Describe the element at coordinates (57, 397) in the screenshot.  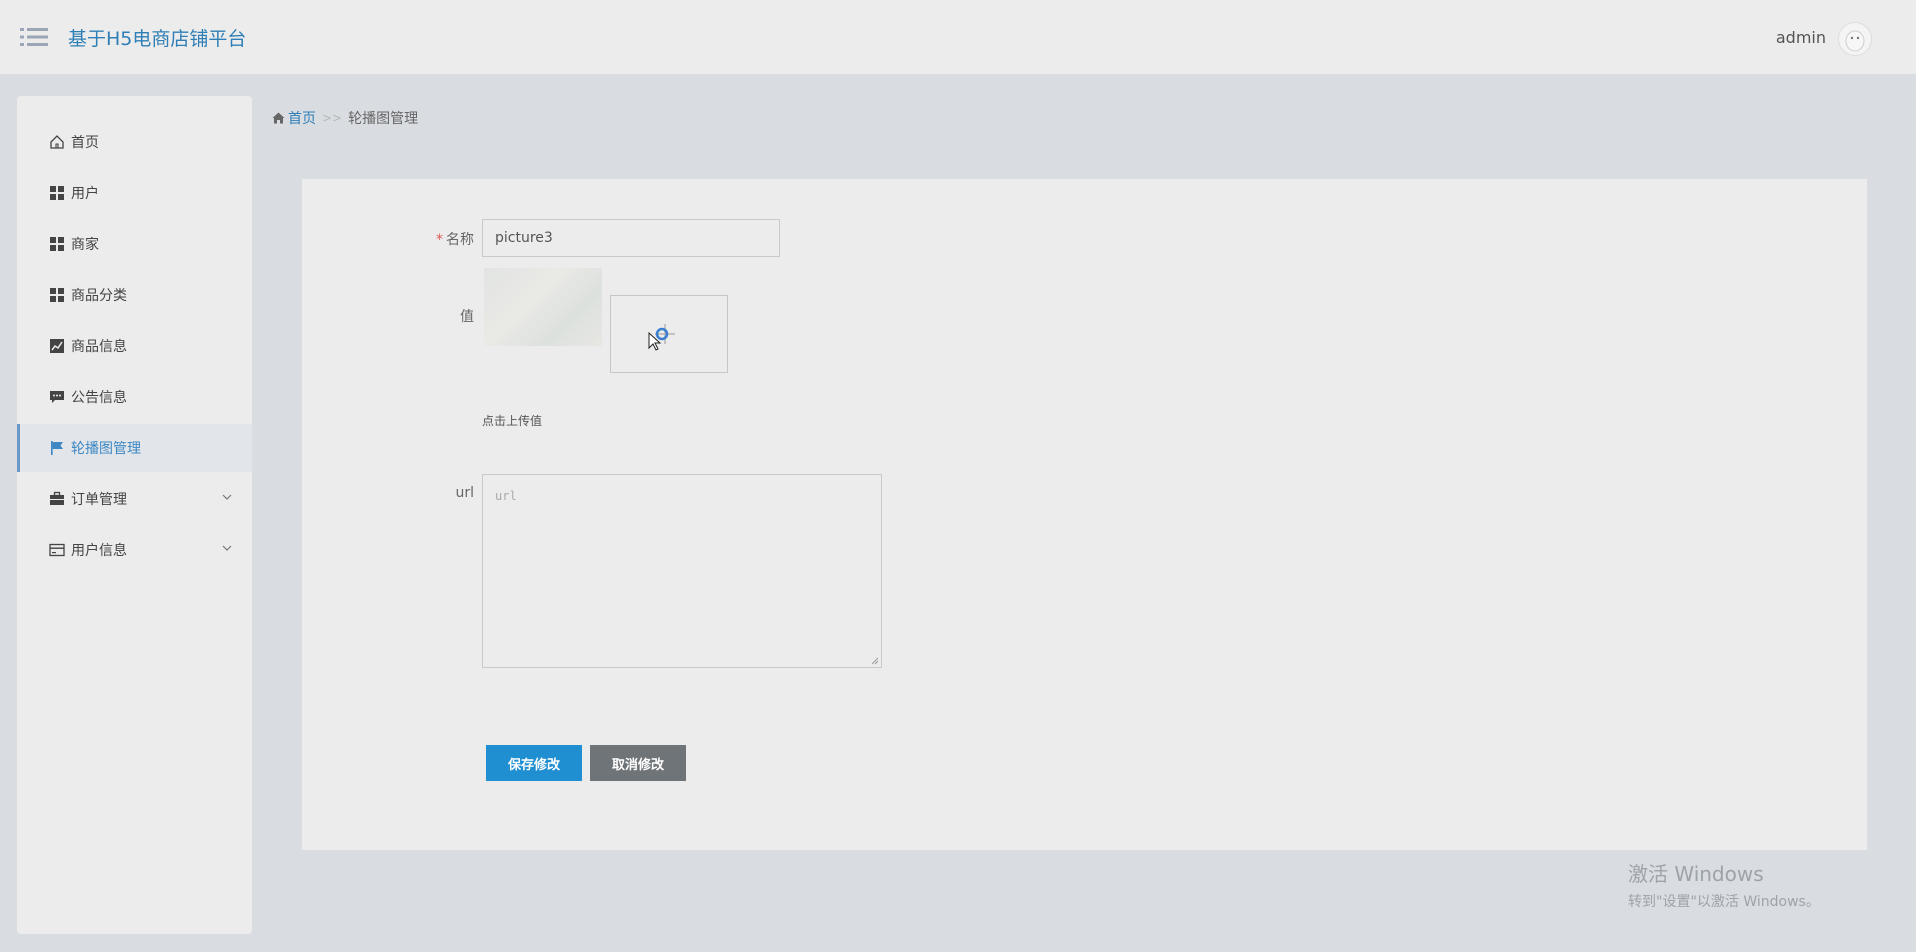
I see `comment-icon` at that location.